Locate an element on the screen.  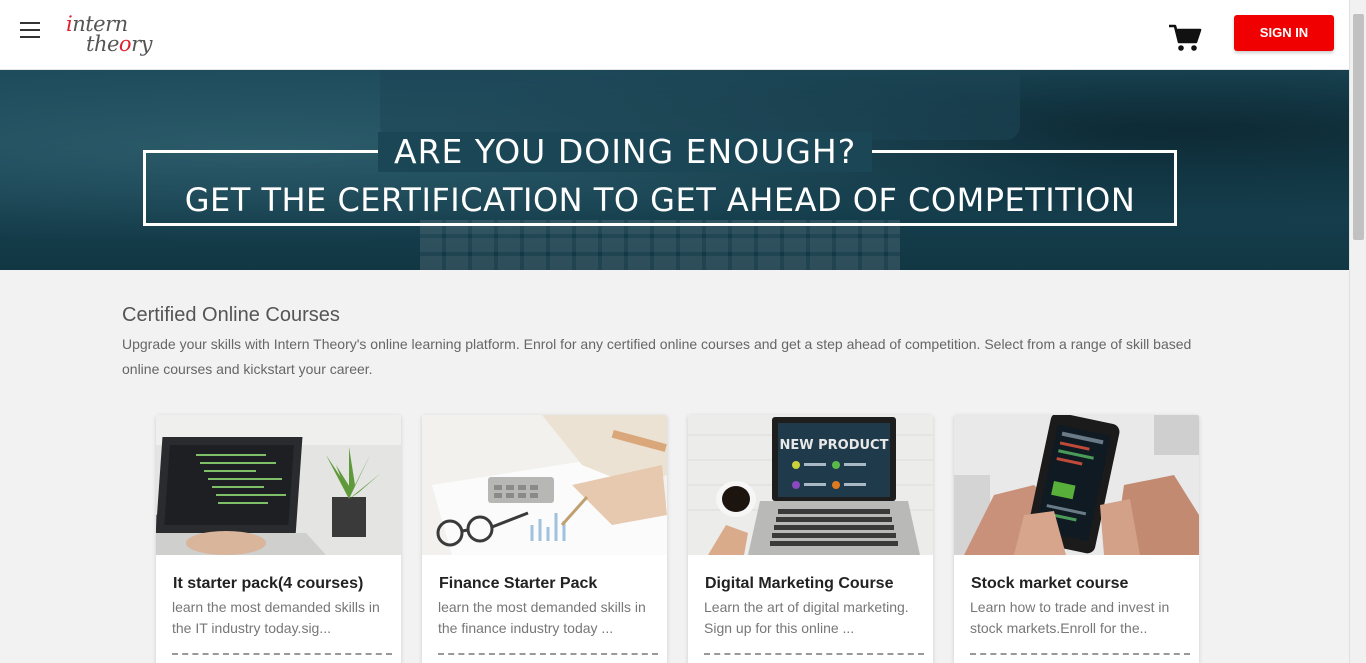
page-scrollbar is located at coordinates (1357, 331).